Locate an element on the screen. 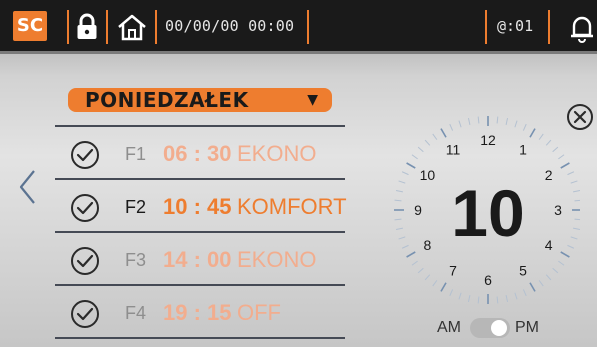  lock-icon is located at coordinates (87, 27).